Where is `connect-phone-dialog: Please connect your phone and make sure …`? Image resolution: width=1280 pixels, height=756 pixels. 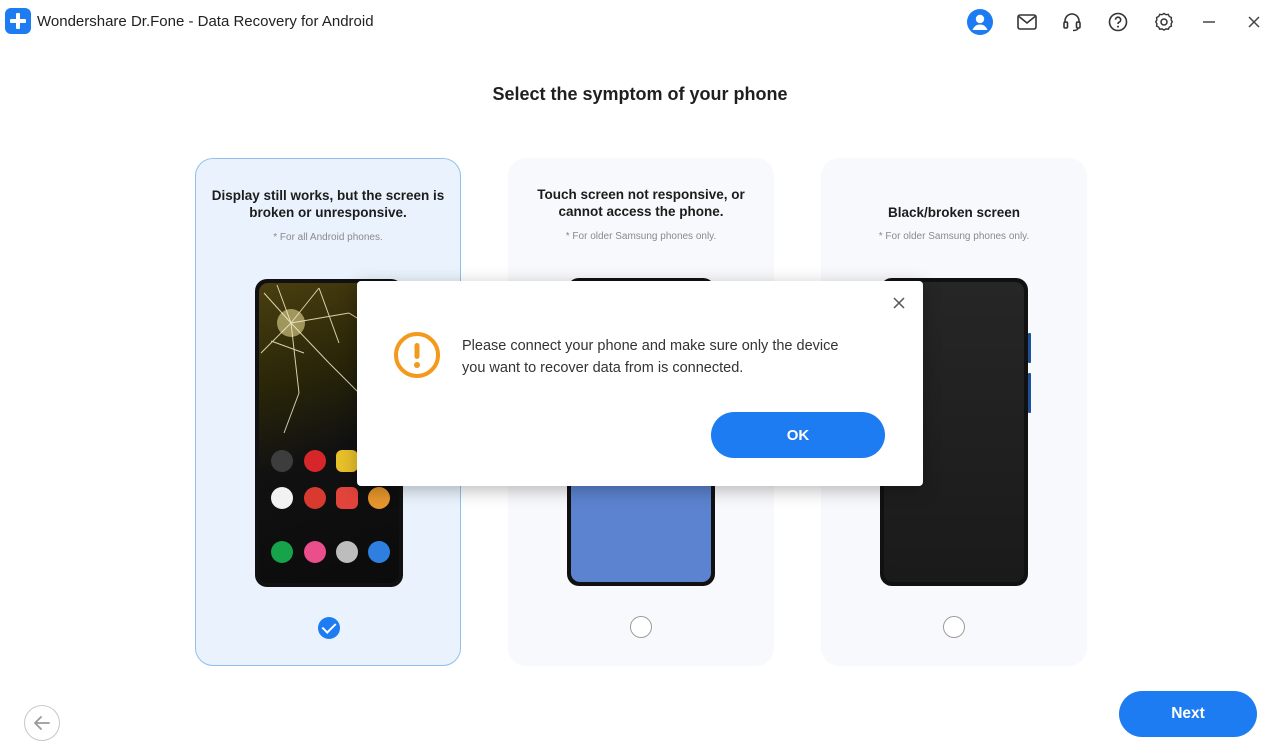 connect-phone-dialog: Please connect your phone and make sure … is located at coordinates (640, 383).